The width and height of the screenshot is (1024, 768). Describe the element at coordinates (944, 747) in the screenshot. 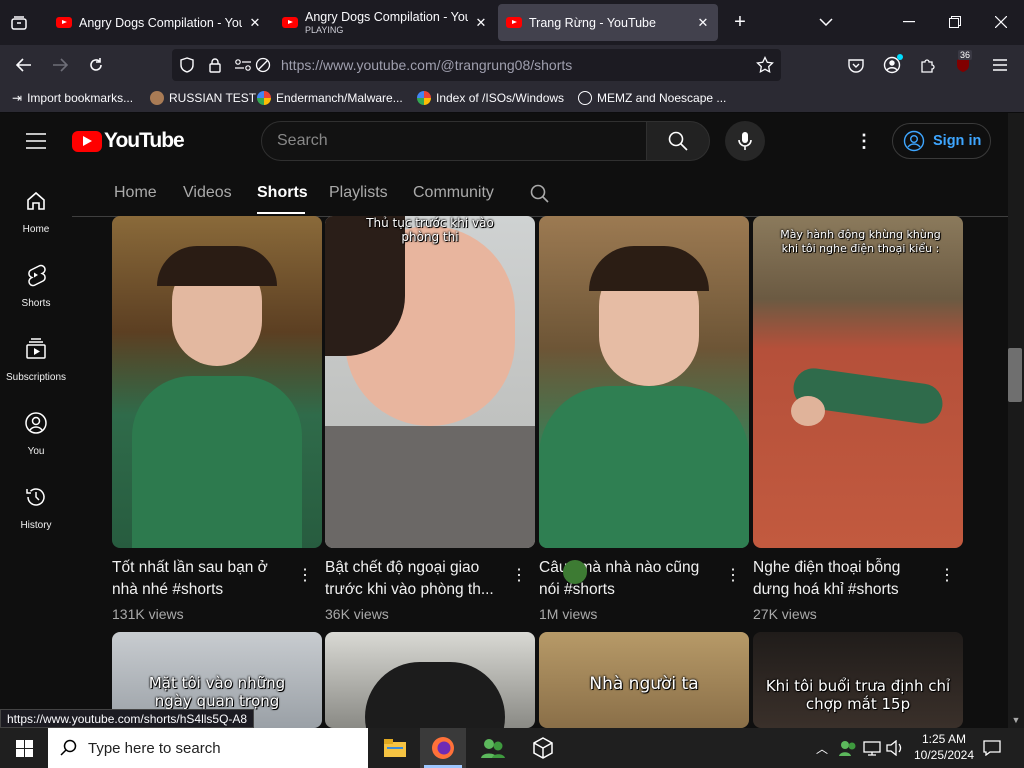

I see `taskbar-clock: 1:25 AM 10/25/2024` at that location.